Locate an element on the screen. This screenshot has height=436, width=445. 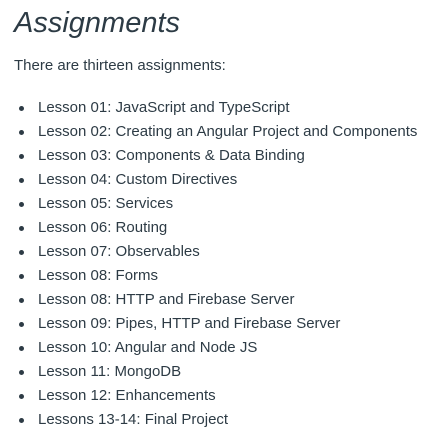
assignment-label: Lesson 12: Enhancements is located at coordinates (127, 395).